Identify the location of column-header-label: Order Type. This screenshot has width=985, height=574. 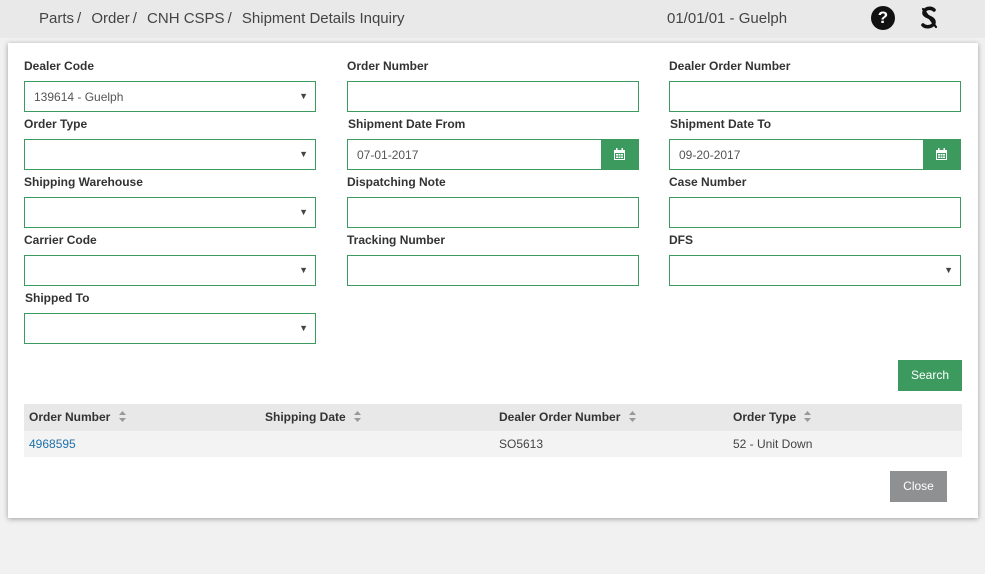
(765, 417).